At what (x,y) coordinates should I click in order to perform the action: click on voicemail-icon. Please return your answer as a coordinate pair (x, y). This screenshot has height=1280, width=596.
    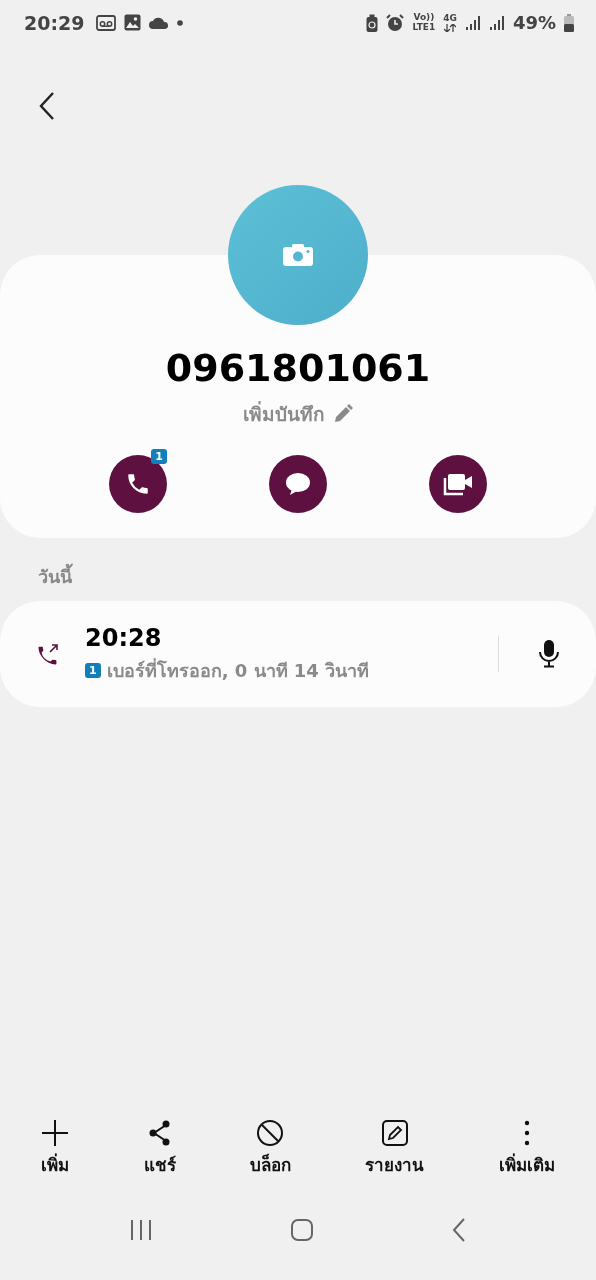
    Looking at the image, I should click on (106, 22).